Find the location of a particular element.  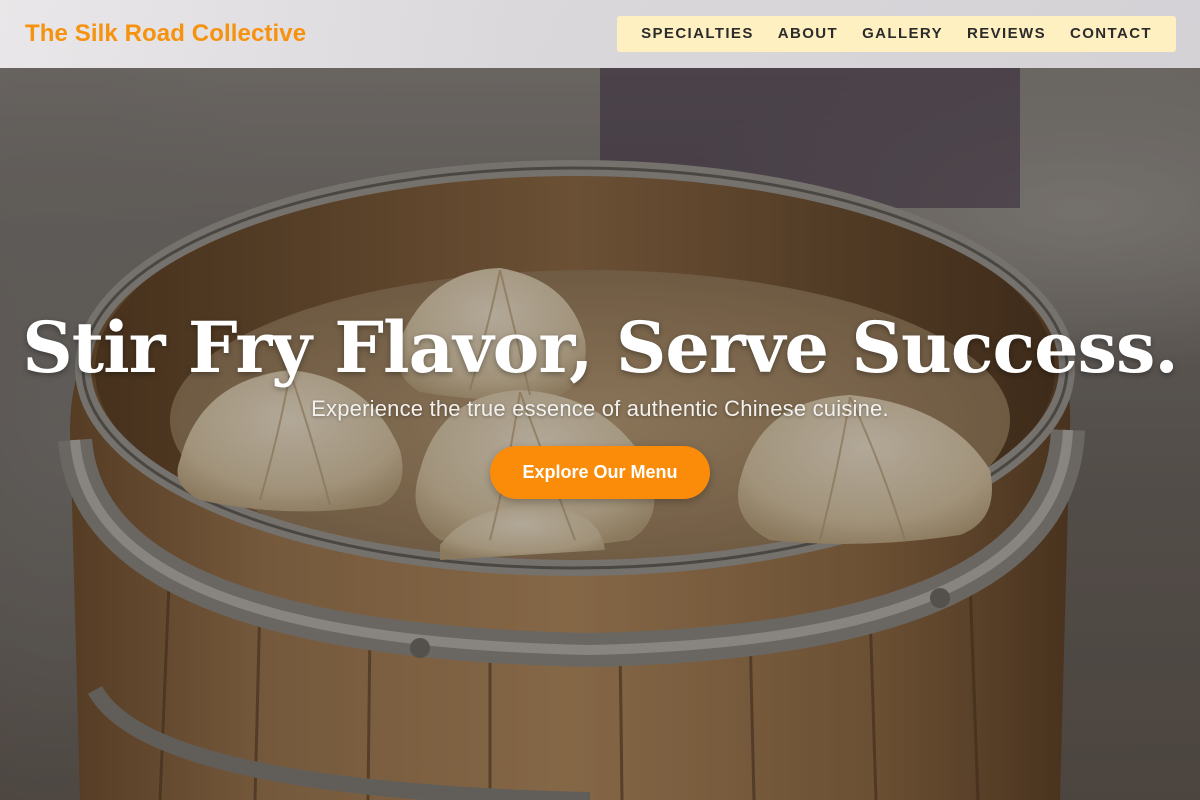

explore-menu-button: Explore Our Menu is located at coordinates (600, 472).